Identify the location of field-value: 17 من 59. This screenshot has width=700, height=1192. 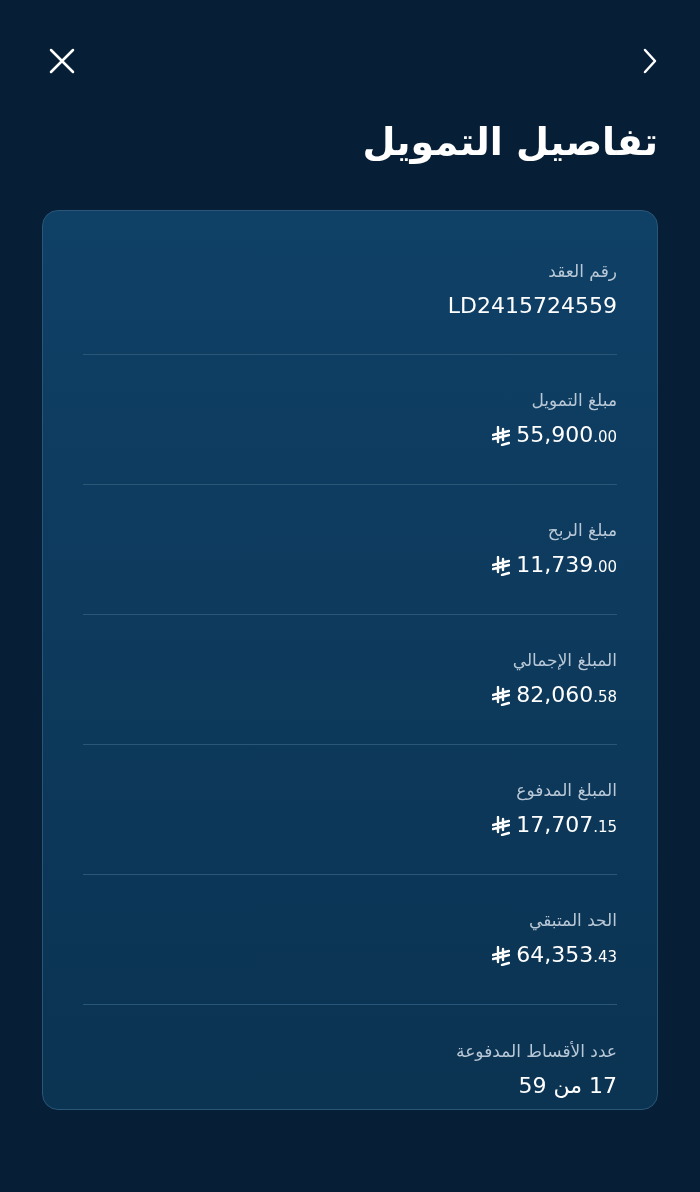
(567, 1086).